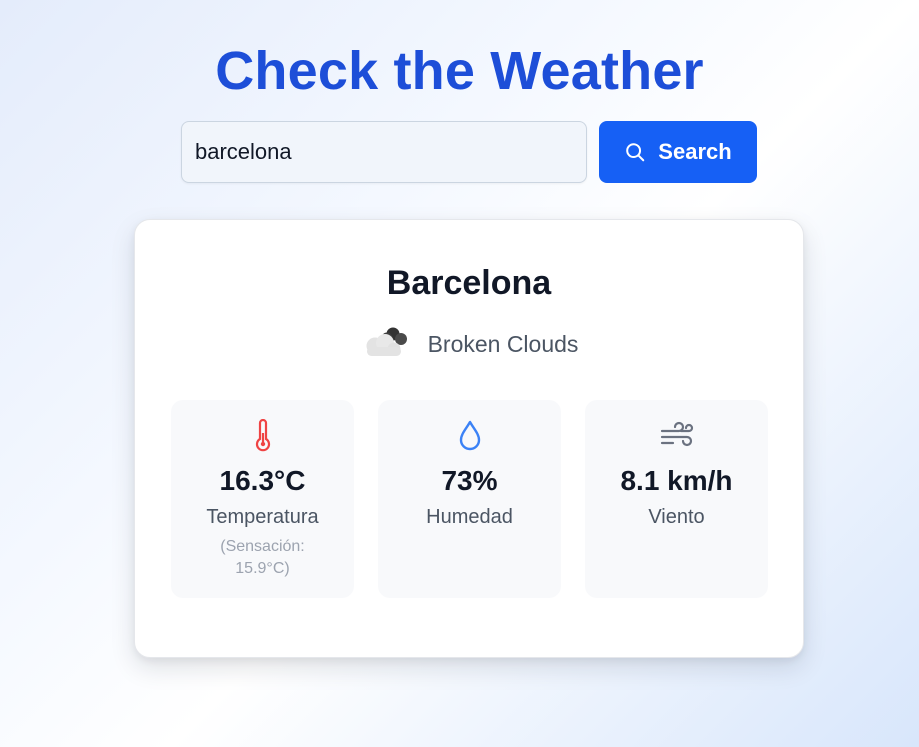 This screenshot has width=919, height=747. Describe the element at coordinates (676, 480) in the screenshot. I see `wind-value: 8.1 km/h` at that location.